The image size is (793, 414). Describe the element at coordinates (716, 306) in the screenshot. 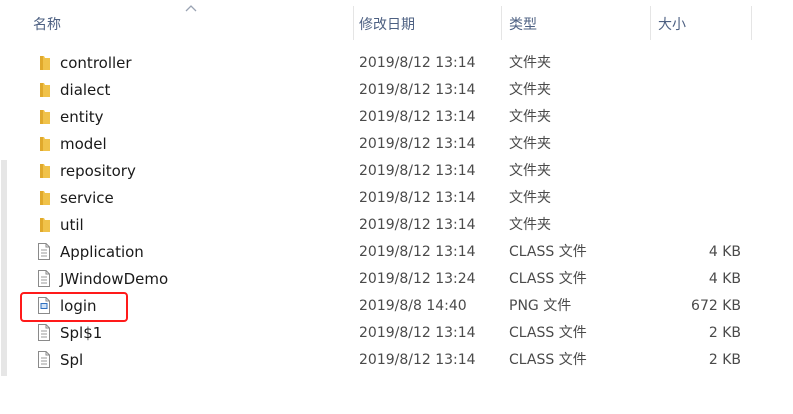

I see `file-size: 672 KB` at that location.